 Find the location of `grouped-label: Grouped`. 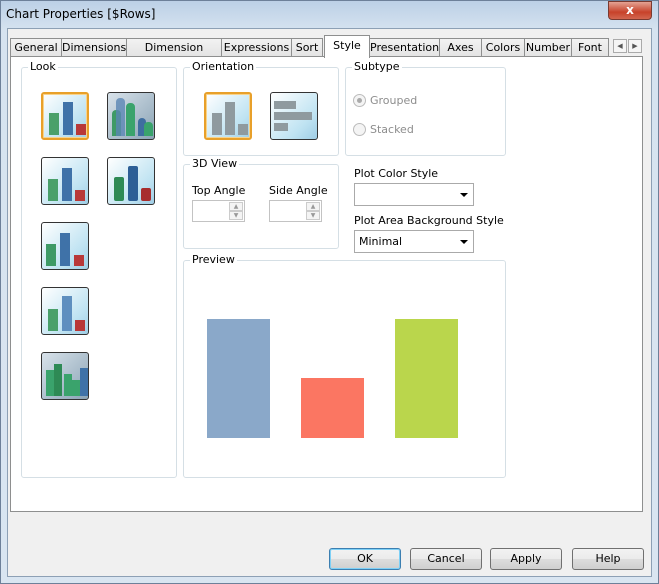

grouped-label: Grouped is located at coordinates (394, 100).